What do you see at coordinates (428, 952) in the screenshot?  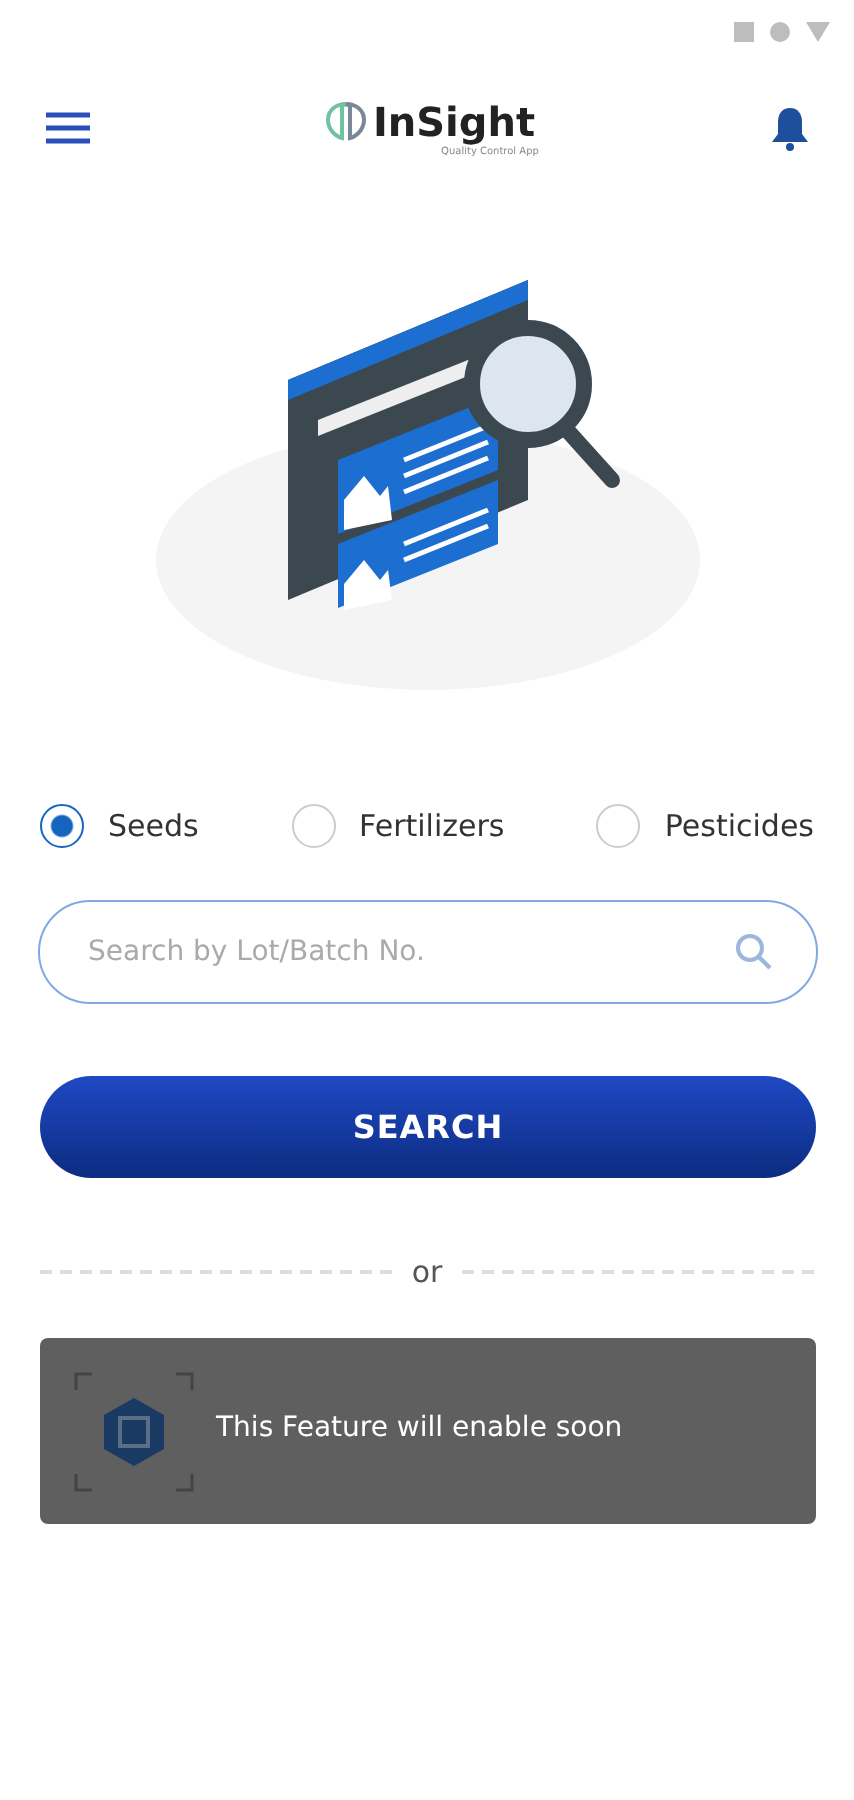 I see `search-field: Search by Lot/Batch No.` at bounding box center [428, 952].